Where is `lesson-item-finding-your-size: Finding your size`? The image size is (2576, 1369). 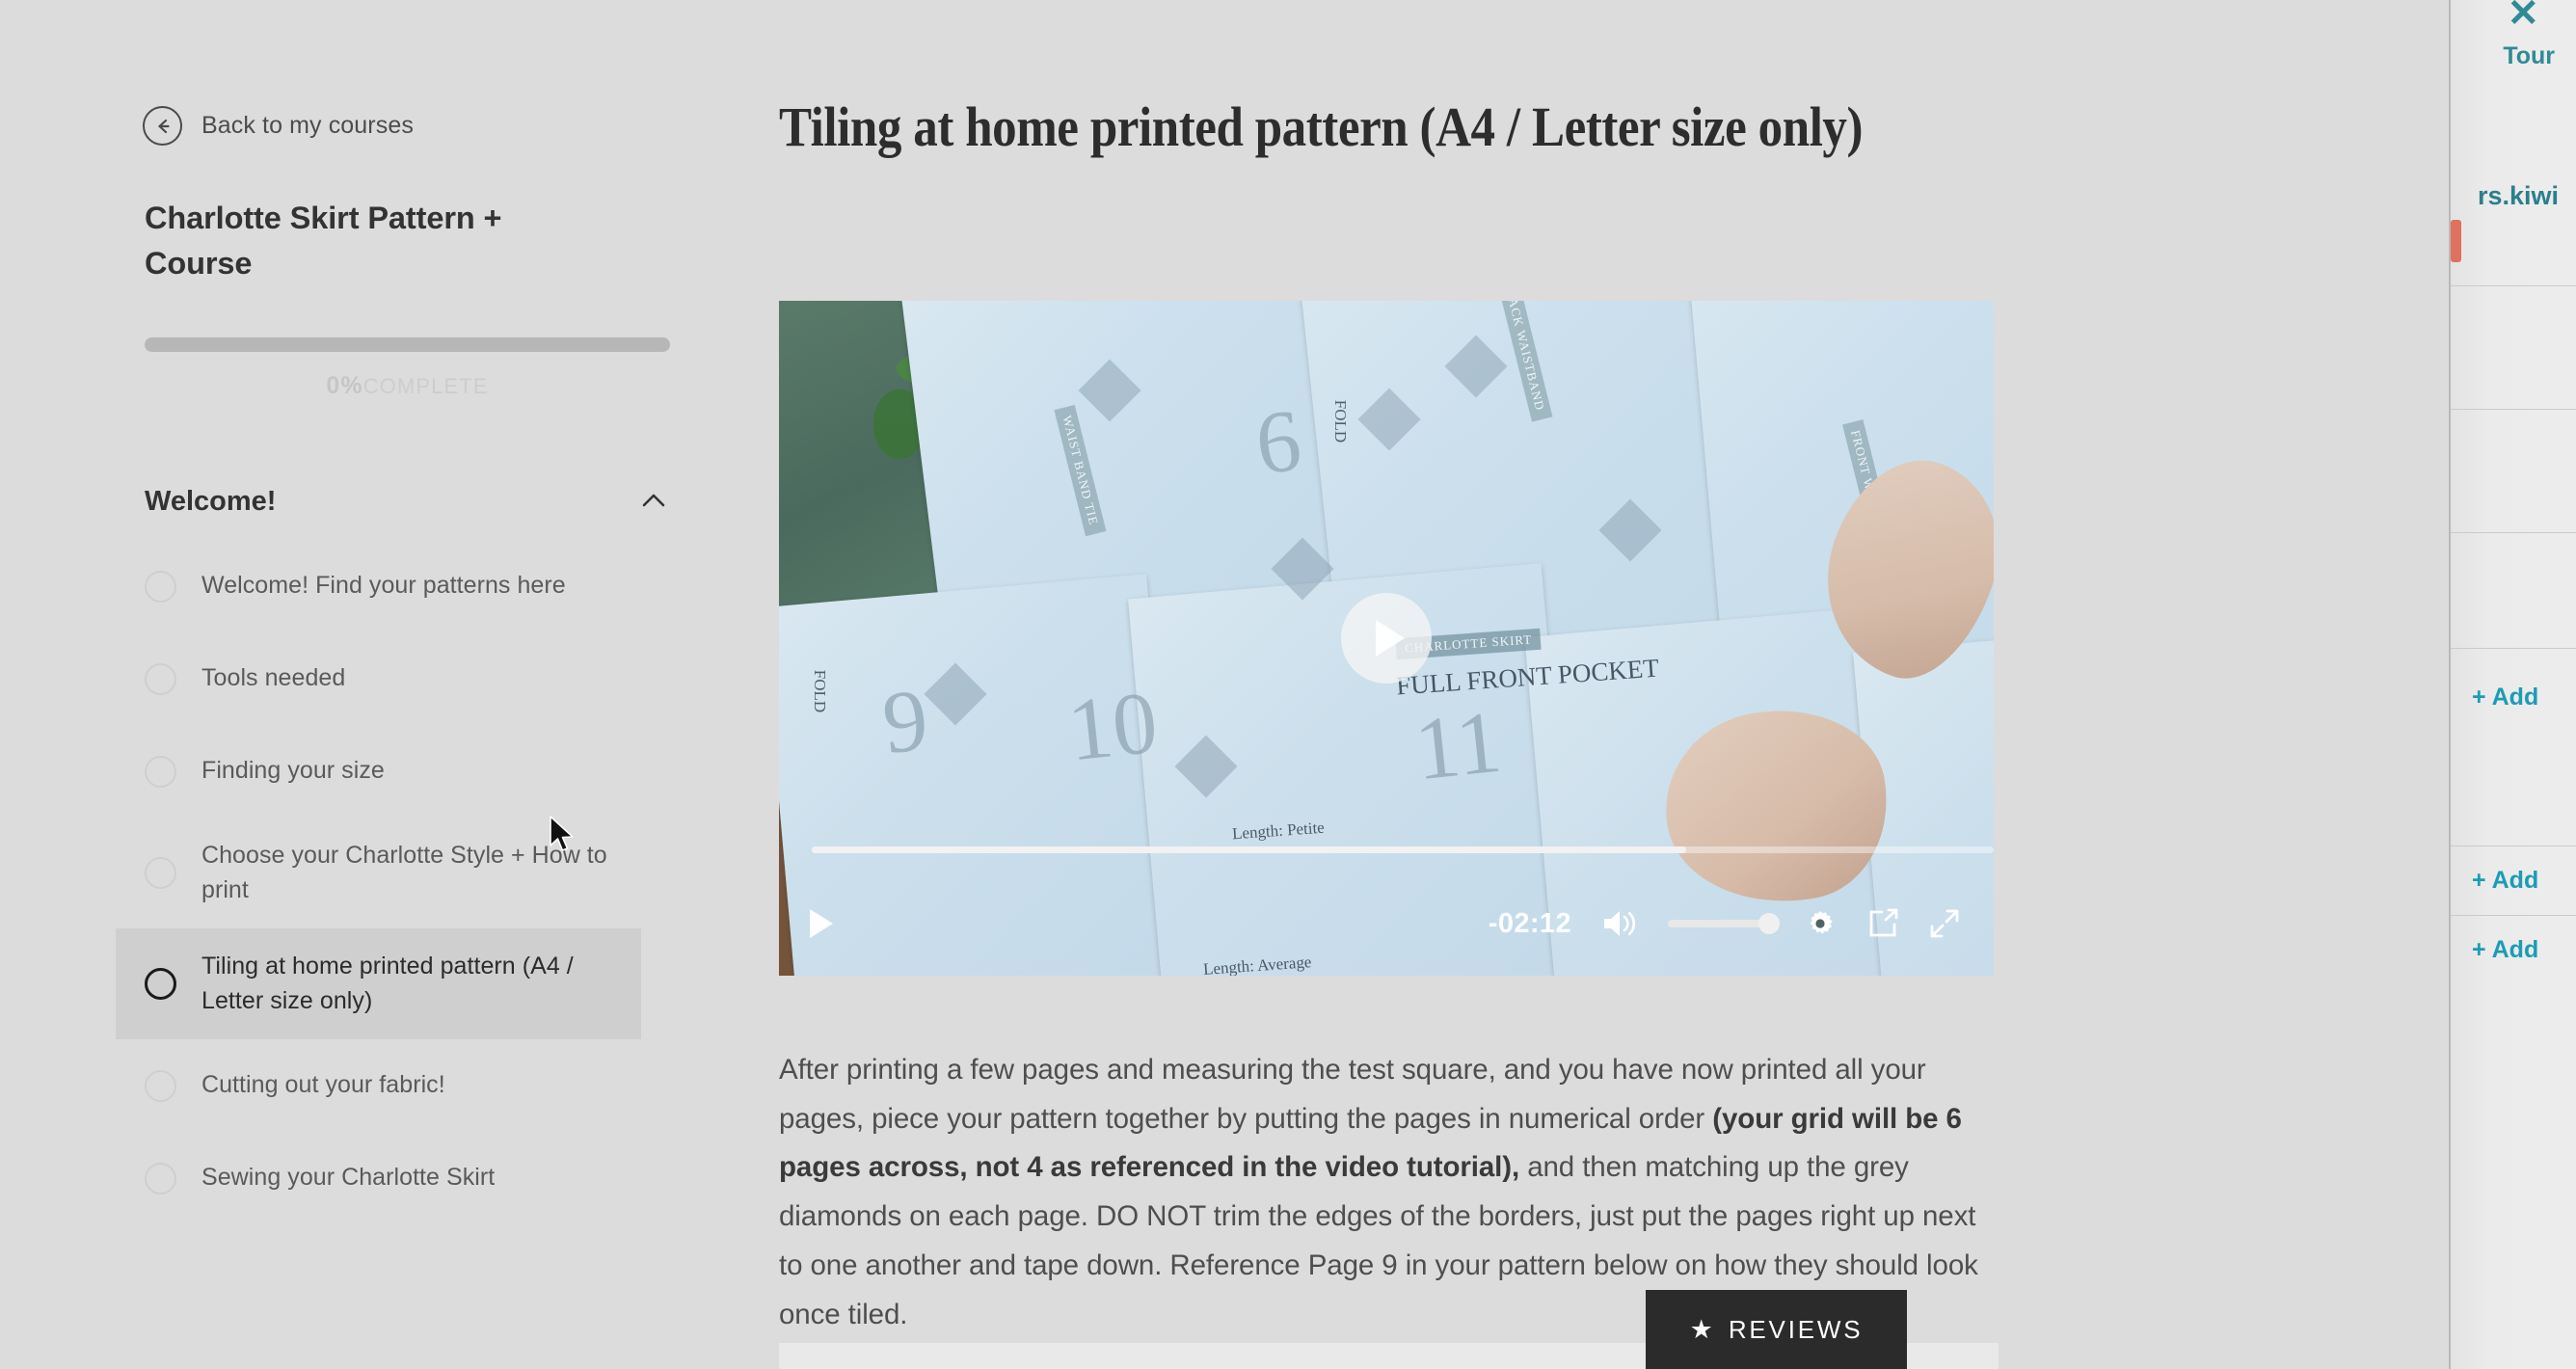 lesson-item-finding-your-size: Finding your size is located at coordinates (379, 772).